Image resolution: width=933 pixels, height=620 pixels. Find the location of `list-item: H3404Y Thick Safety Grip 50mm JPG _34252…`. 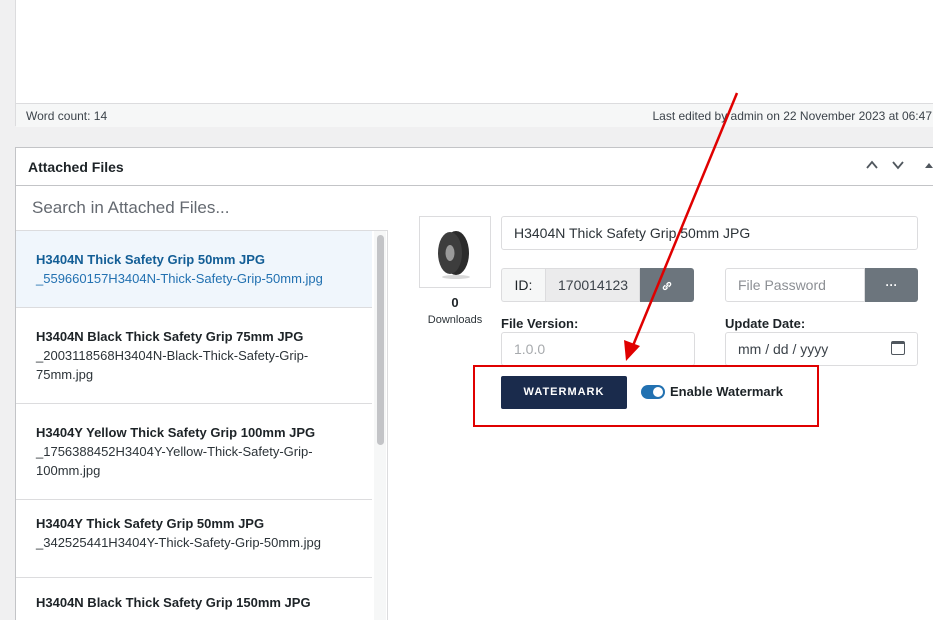

list-item: H3404Y Thick Safety Grip 50mm JPG _34252… is located at coordinates (194, 539).